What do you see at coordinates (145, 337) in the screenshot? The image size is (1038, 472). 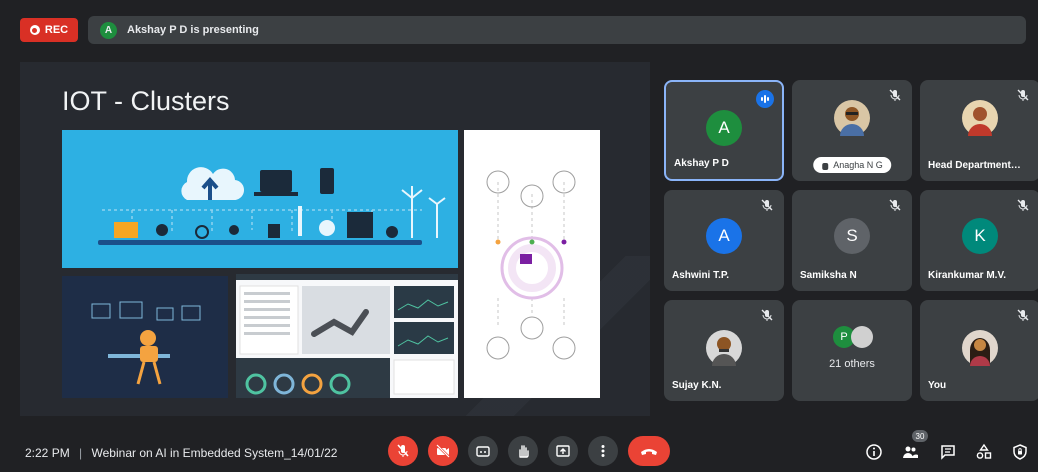 I see `engineer-illustration` at bounding box center [145, 337].